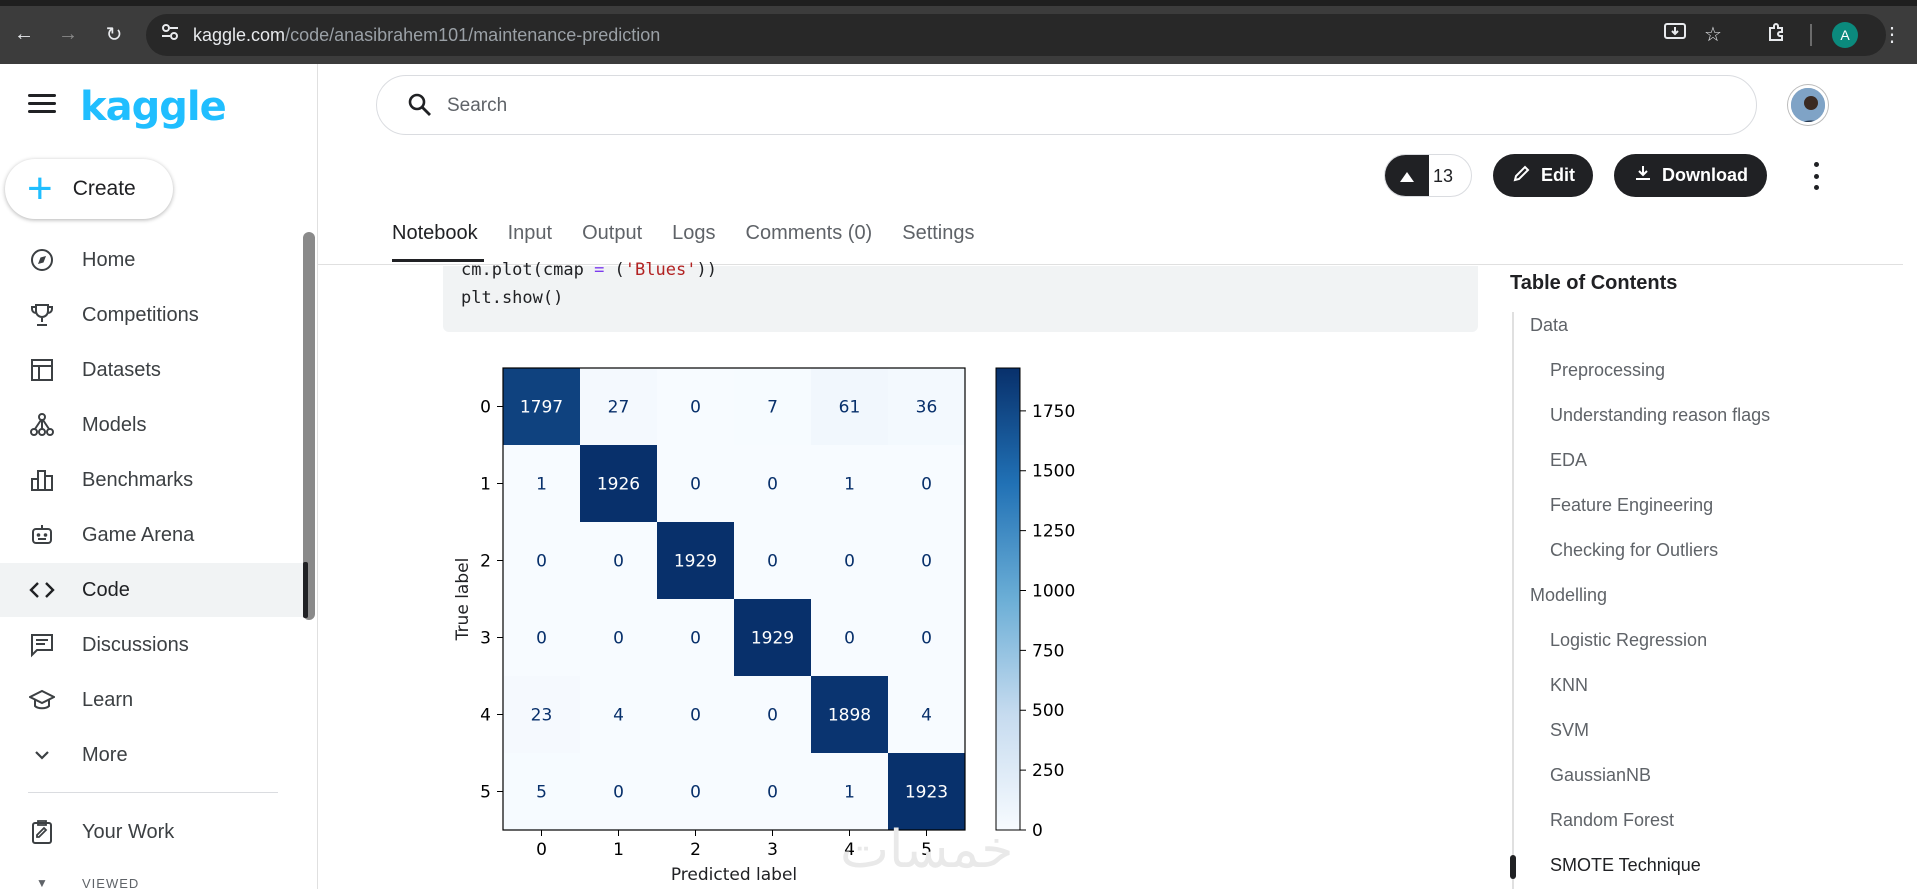 The height and width of the screenshot is (894, 1917). I want to click on bookmark-star-icon: ☆, so click(1713, 34).